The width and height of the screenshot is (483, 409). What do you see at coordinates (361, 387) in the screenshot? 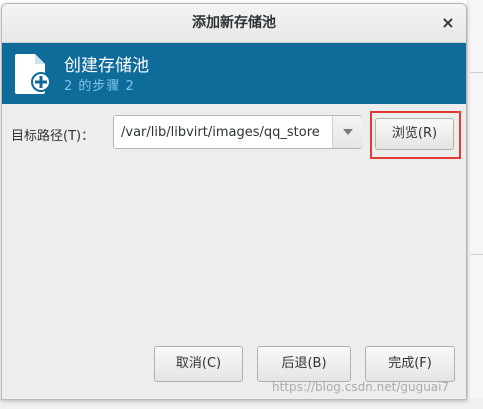
I see `watermark-text: https://blog.csdn.net/guguai7` at bounding box center [361, 387].